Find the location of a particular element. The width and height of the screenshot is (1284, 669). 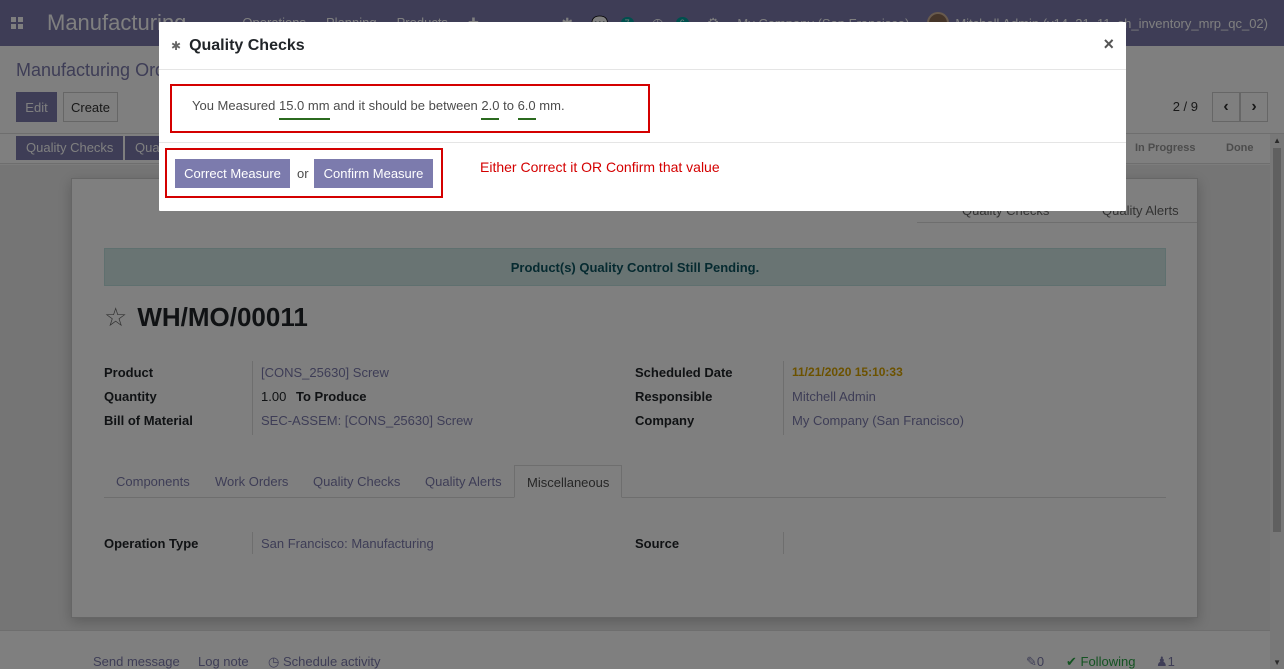

bug-icon: ✱ is located at coordinates (176, 45).